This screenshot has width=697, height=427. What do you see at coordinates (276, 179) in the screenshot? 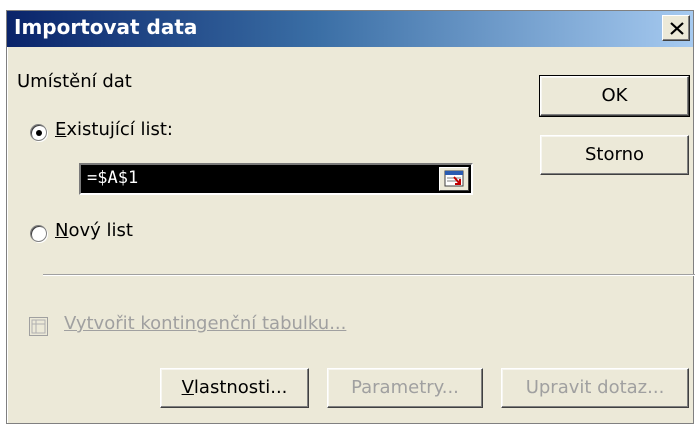
I see `cell-reference-input: =$A$1` at bounding box center [276, 179].